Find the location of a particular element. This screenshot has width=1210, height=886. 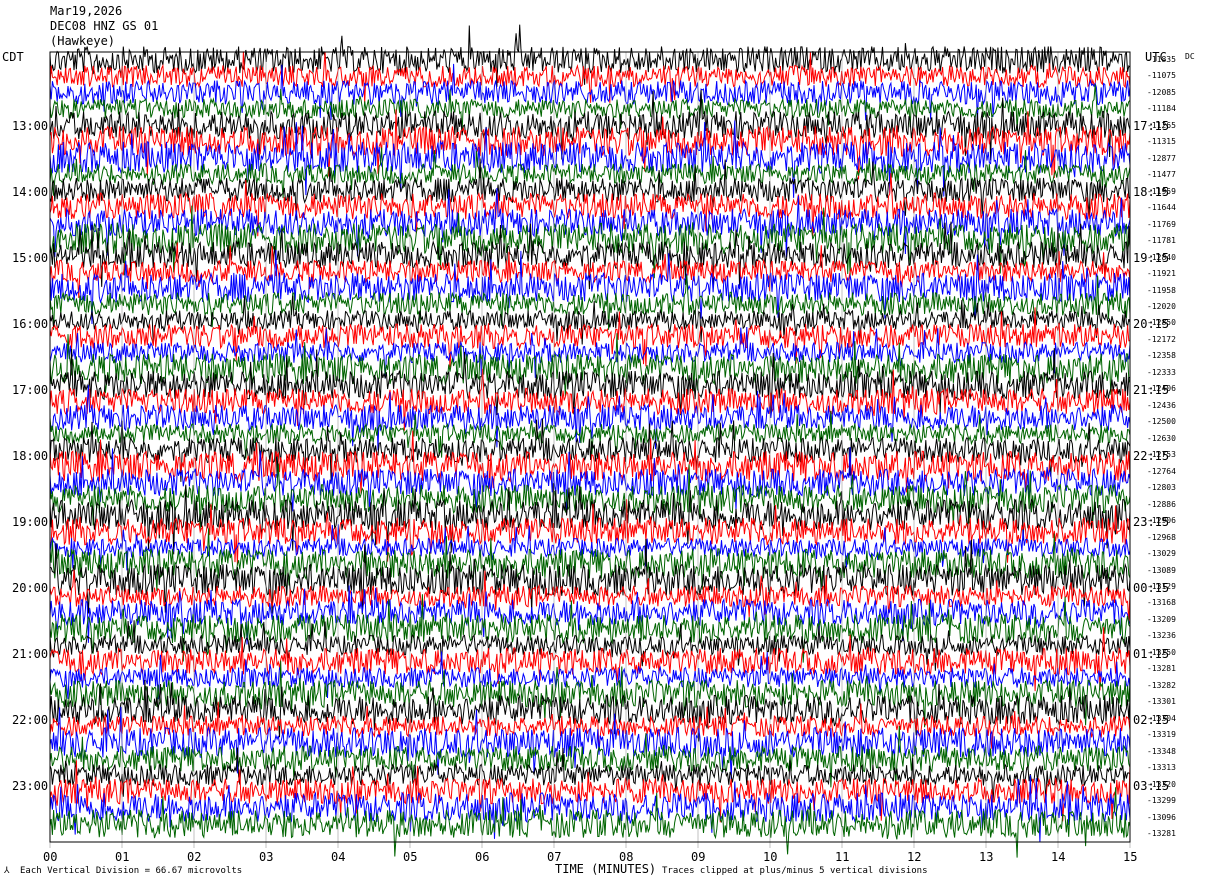

x-tick-label: 04 is located at coordinates (338, 857).